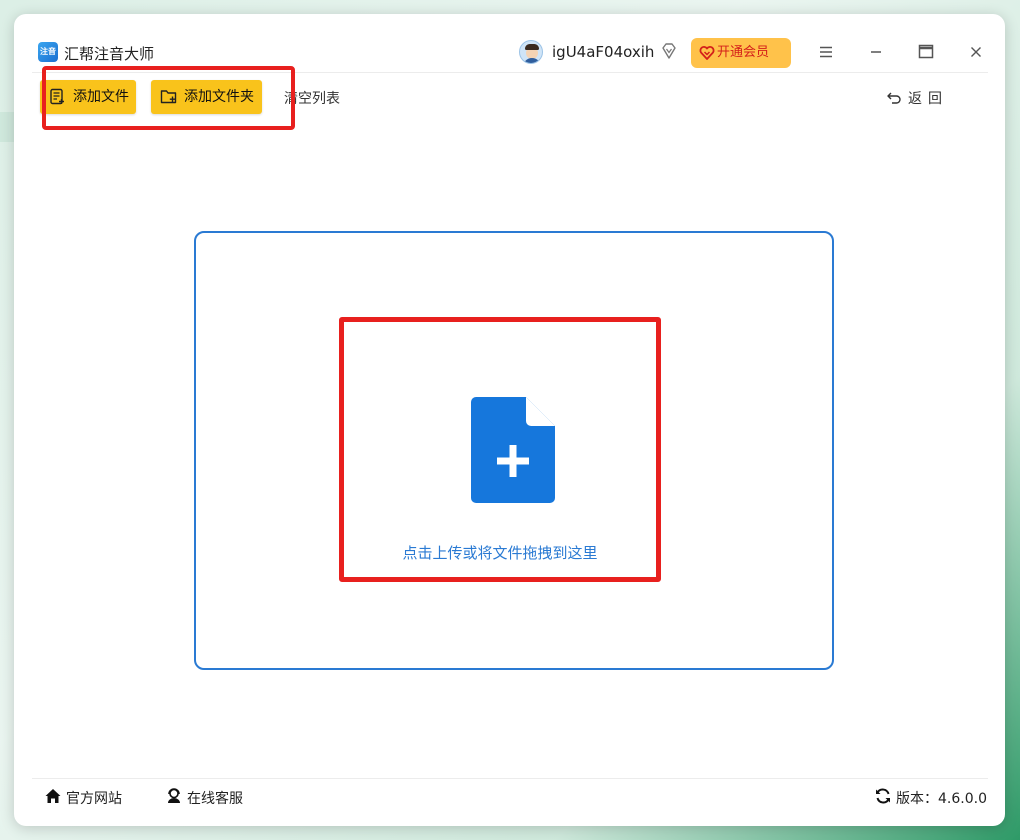 The width and height of the screenshot is (1020, 840). What do you see at coordinates (94, 799) in the screenshot?
I see `official-website-label: 官方网站` at bounding box center [94, 799].